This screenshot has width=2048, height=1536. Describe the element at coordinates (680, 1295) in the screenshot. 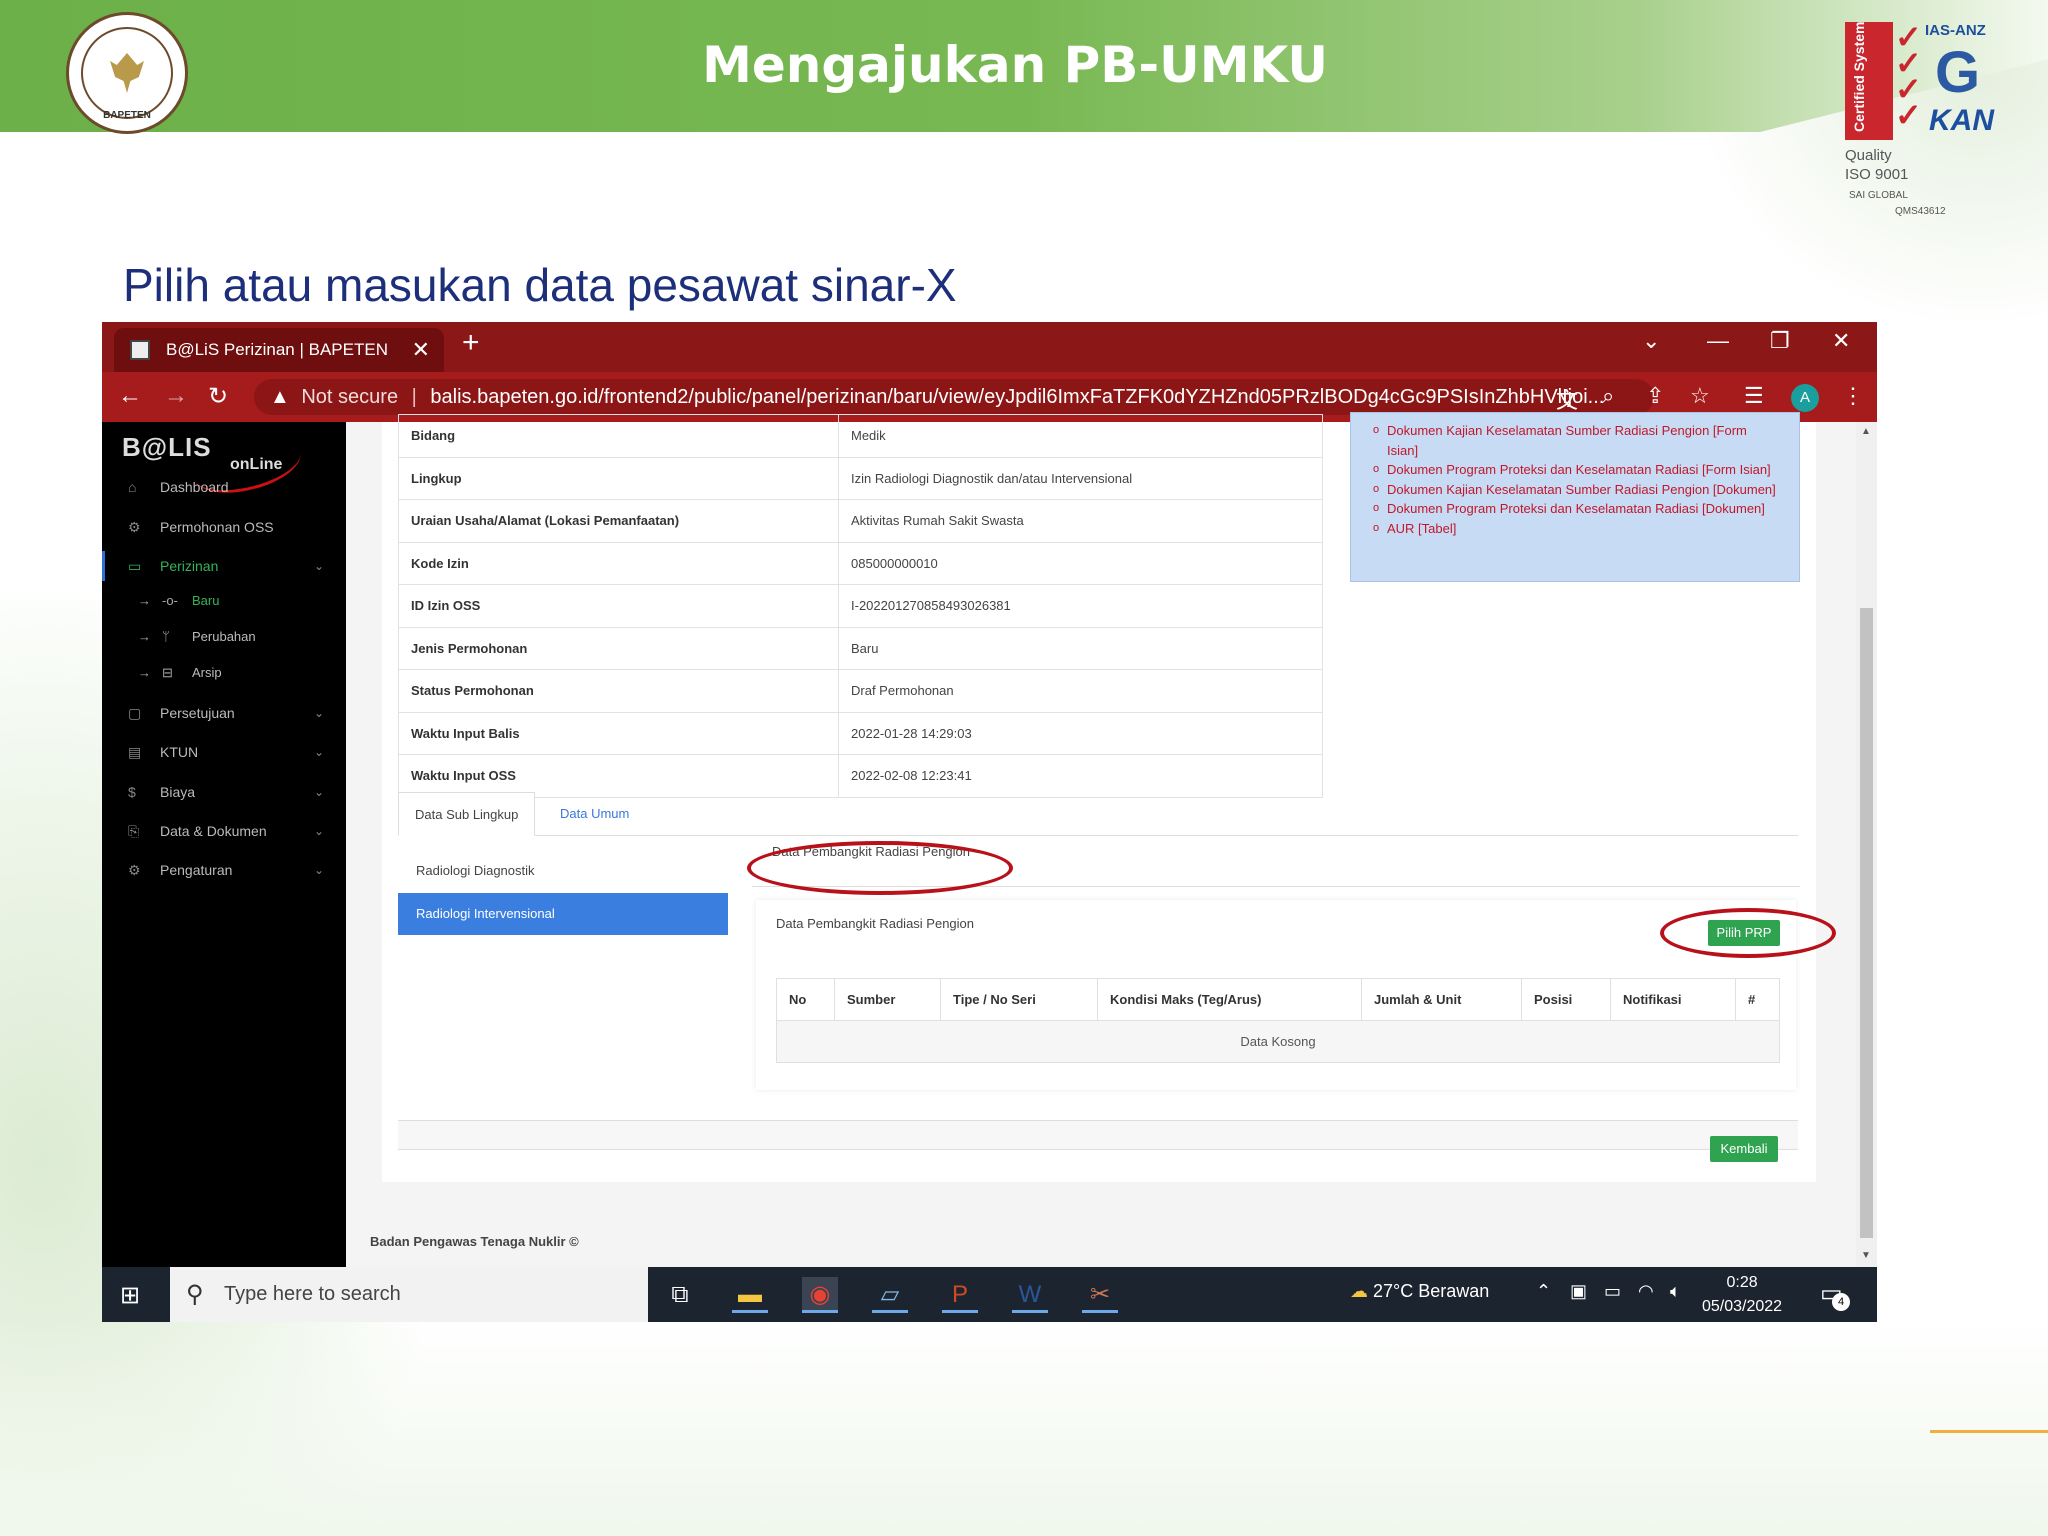

I see `task-view-icon: ⧉` at that location.